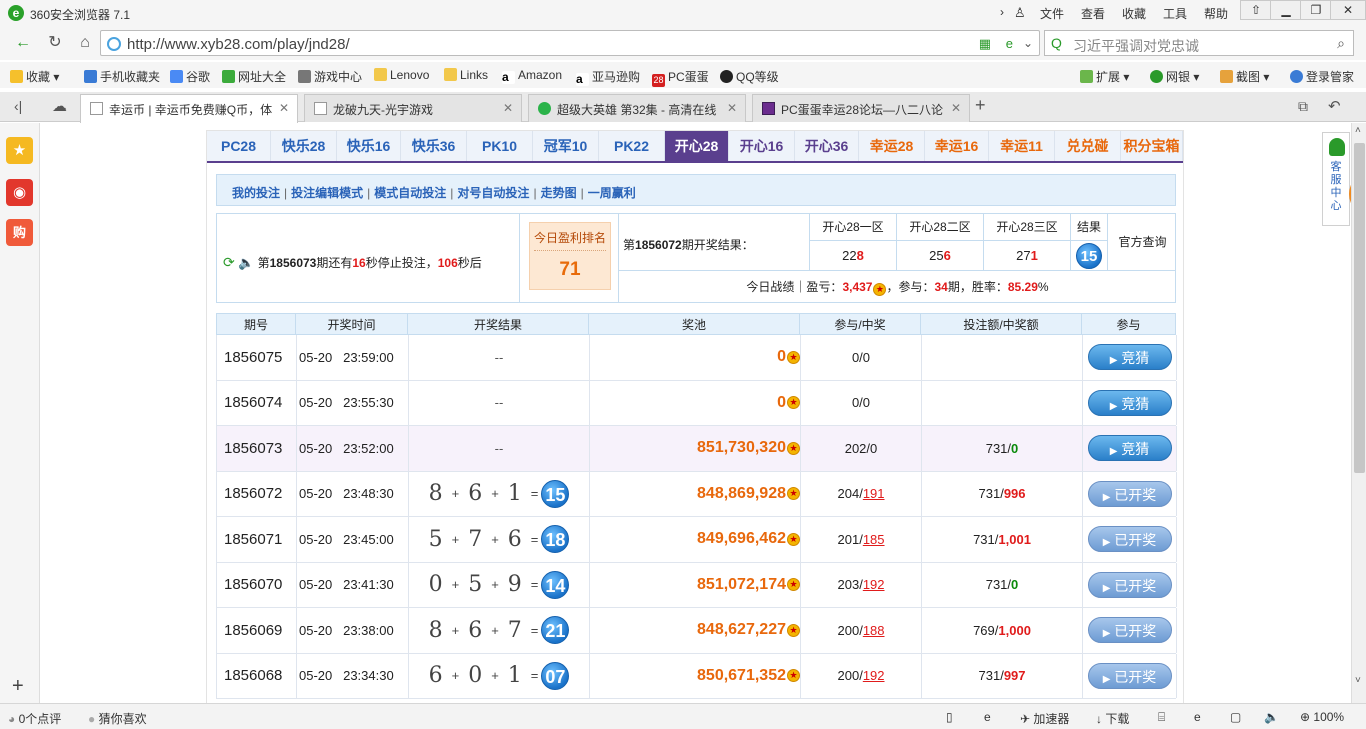  Describe the element at coordinates (239, 146) in the screenshot. I see `game-tab-0: PC28` at that location.